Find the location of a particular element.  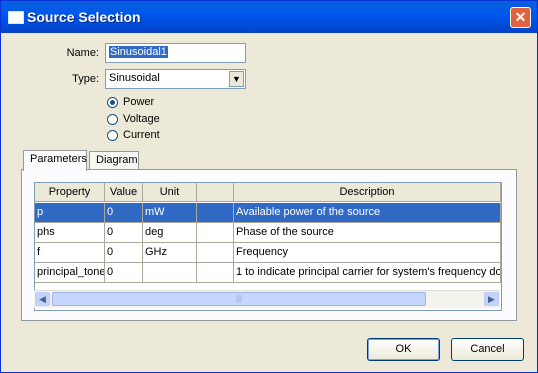

column-header-description: Description is located at coordinates (367, 192).